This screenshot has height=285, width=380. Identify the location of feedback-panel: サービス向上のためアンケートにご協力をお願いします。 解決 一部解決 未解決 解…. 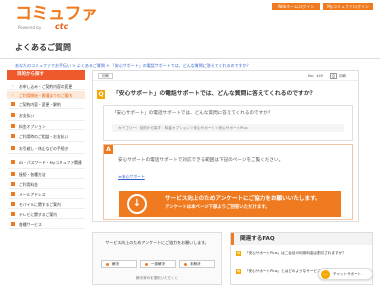
(157, 258).